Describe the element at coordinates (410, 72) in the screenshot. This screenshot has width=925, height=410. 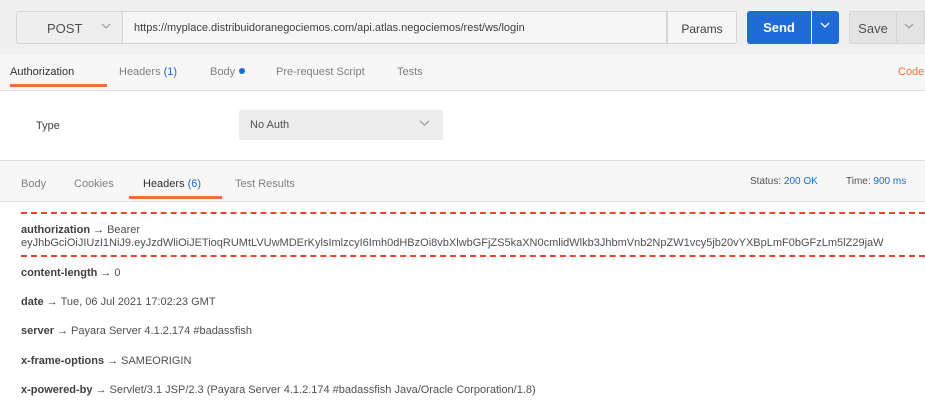
I see `tab-tests: Tests` at that location.